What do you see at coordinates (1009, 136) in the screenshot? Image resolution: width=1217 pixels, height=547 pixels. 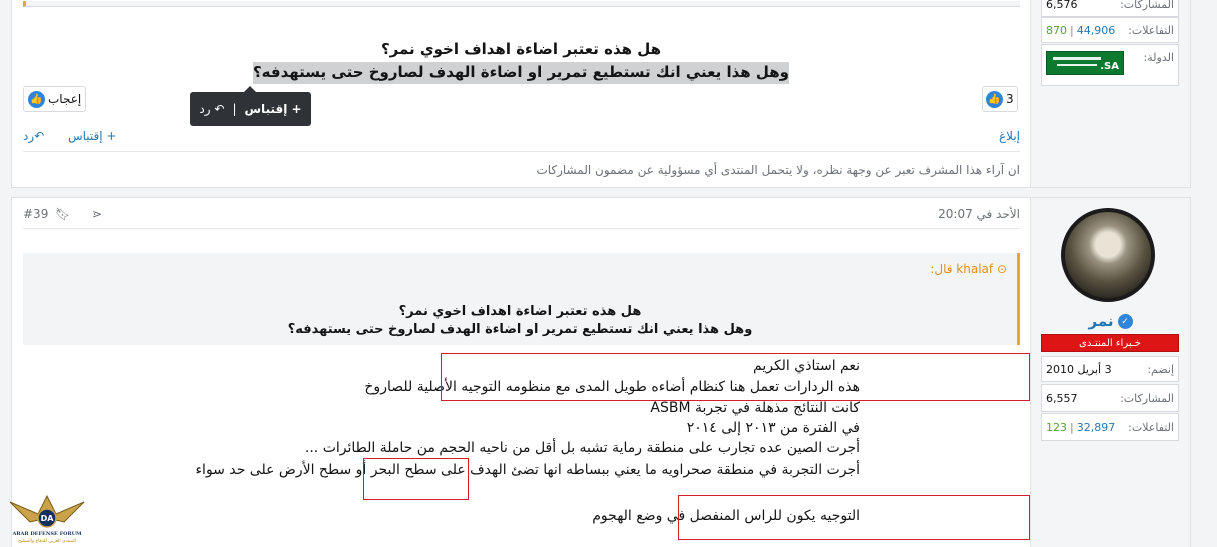 I see `report-link: إبلاغ` at bounding box center [1009, 136].